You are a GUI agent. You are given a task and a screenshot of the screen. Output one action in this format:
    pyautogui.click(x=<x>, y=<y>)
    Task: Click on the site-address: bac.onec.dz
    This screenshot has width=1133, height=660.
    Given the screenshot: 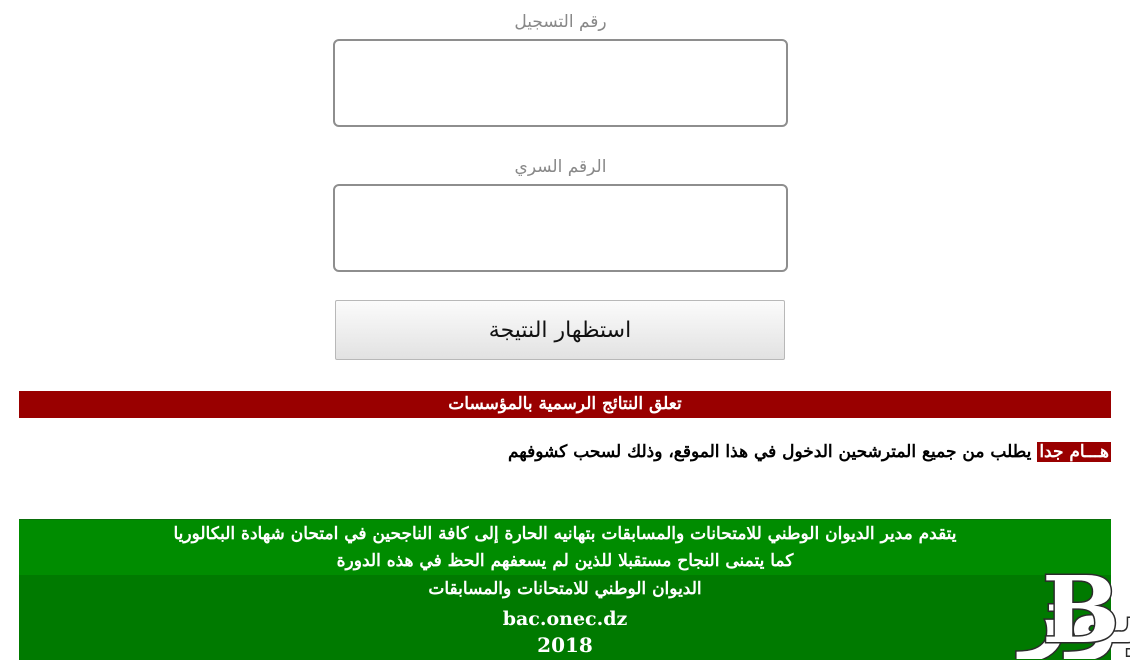 What is the action you would take?
    pyautogui.click(x=565, y=619)
    